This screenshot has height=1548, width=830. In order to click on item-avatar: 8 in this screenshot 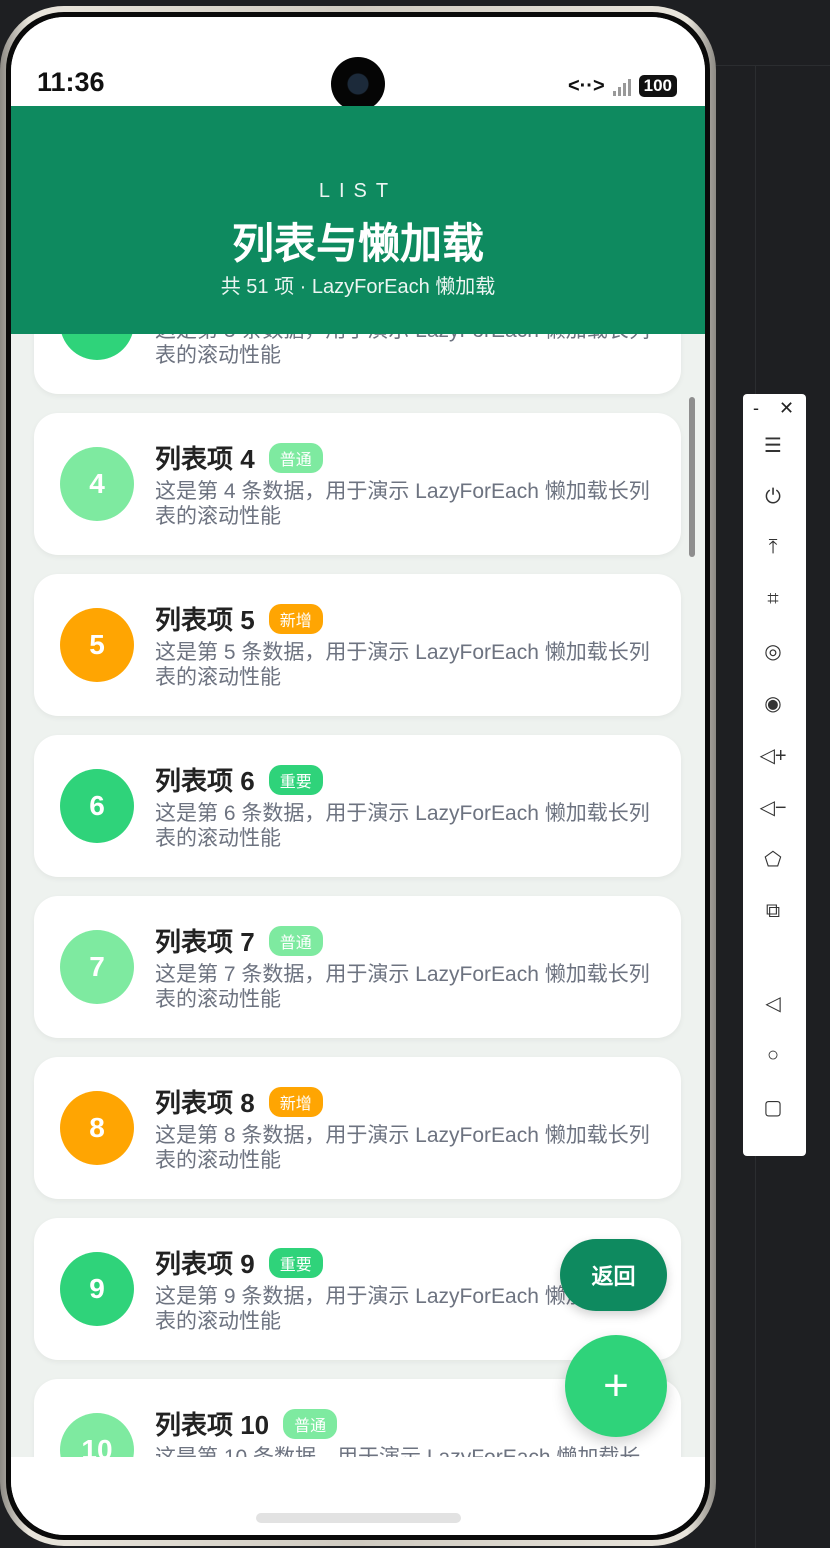, I will do `click(97, 1128)`.